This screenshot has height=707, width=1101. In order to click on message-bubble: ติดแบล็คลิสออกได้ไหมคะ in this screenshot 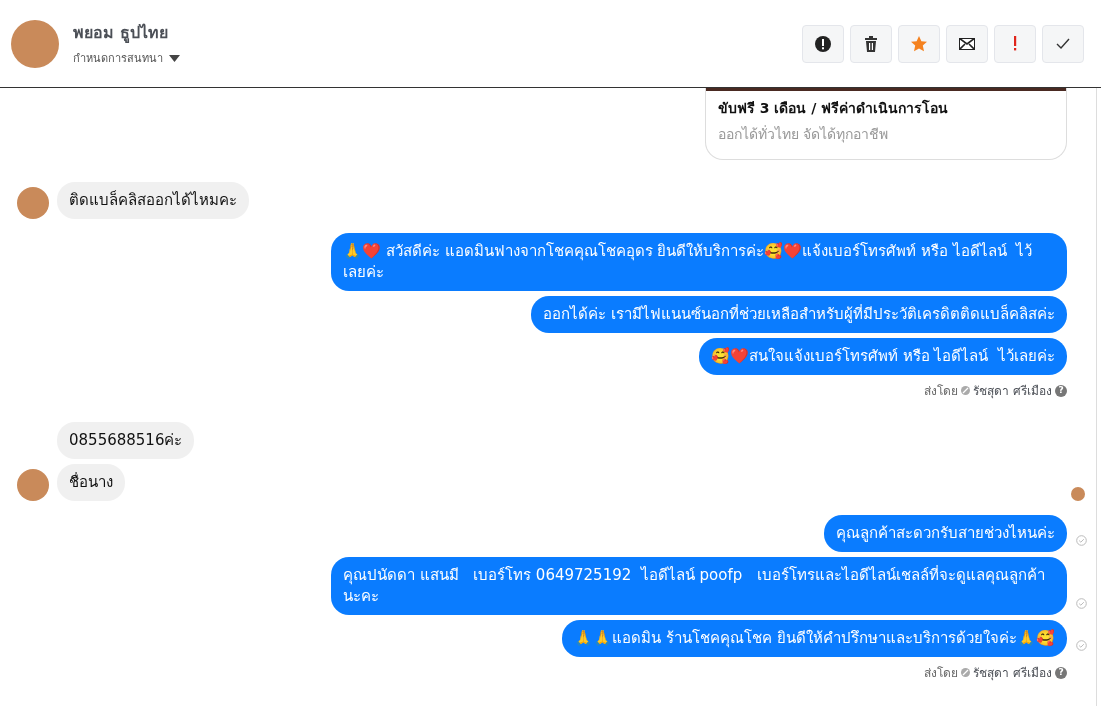, I will do `click(153, 200)`.